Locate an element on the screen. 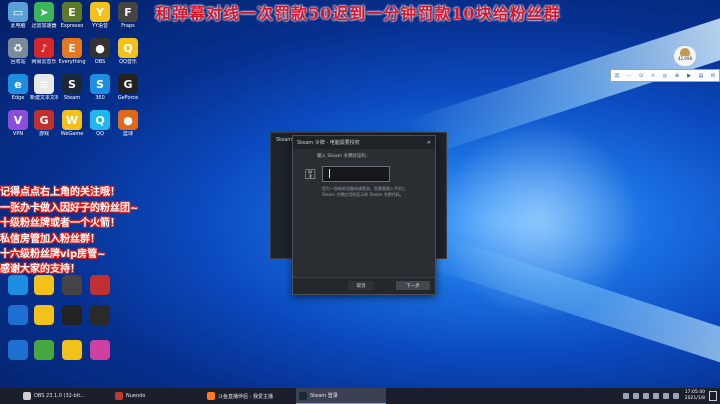  toolbar-icon: ▤ is located at coordinates (701, 76).